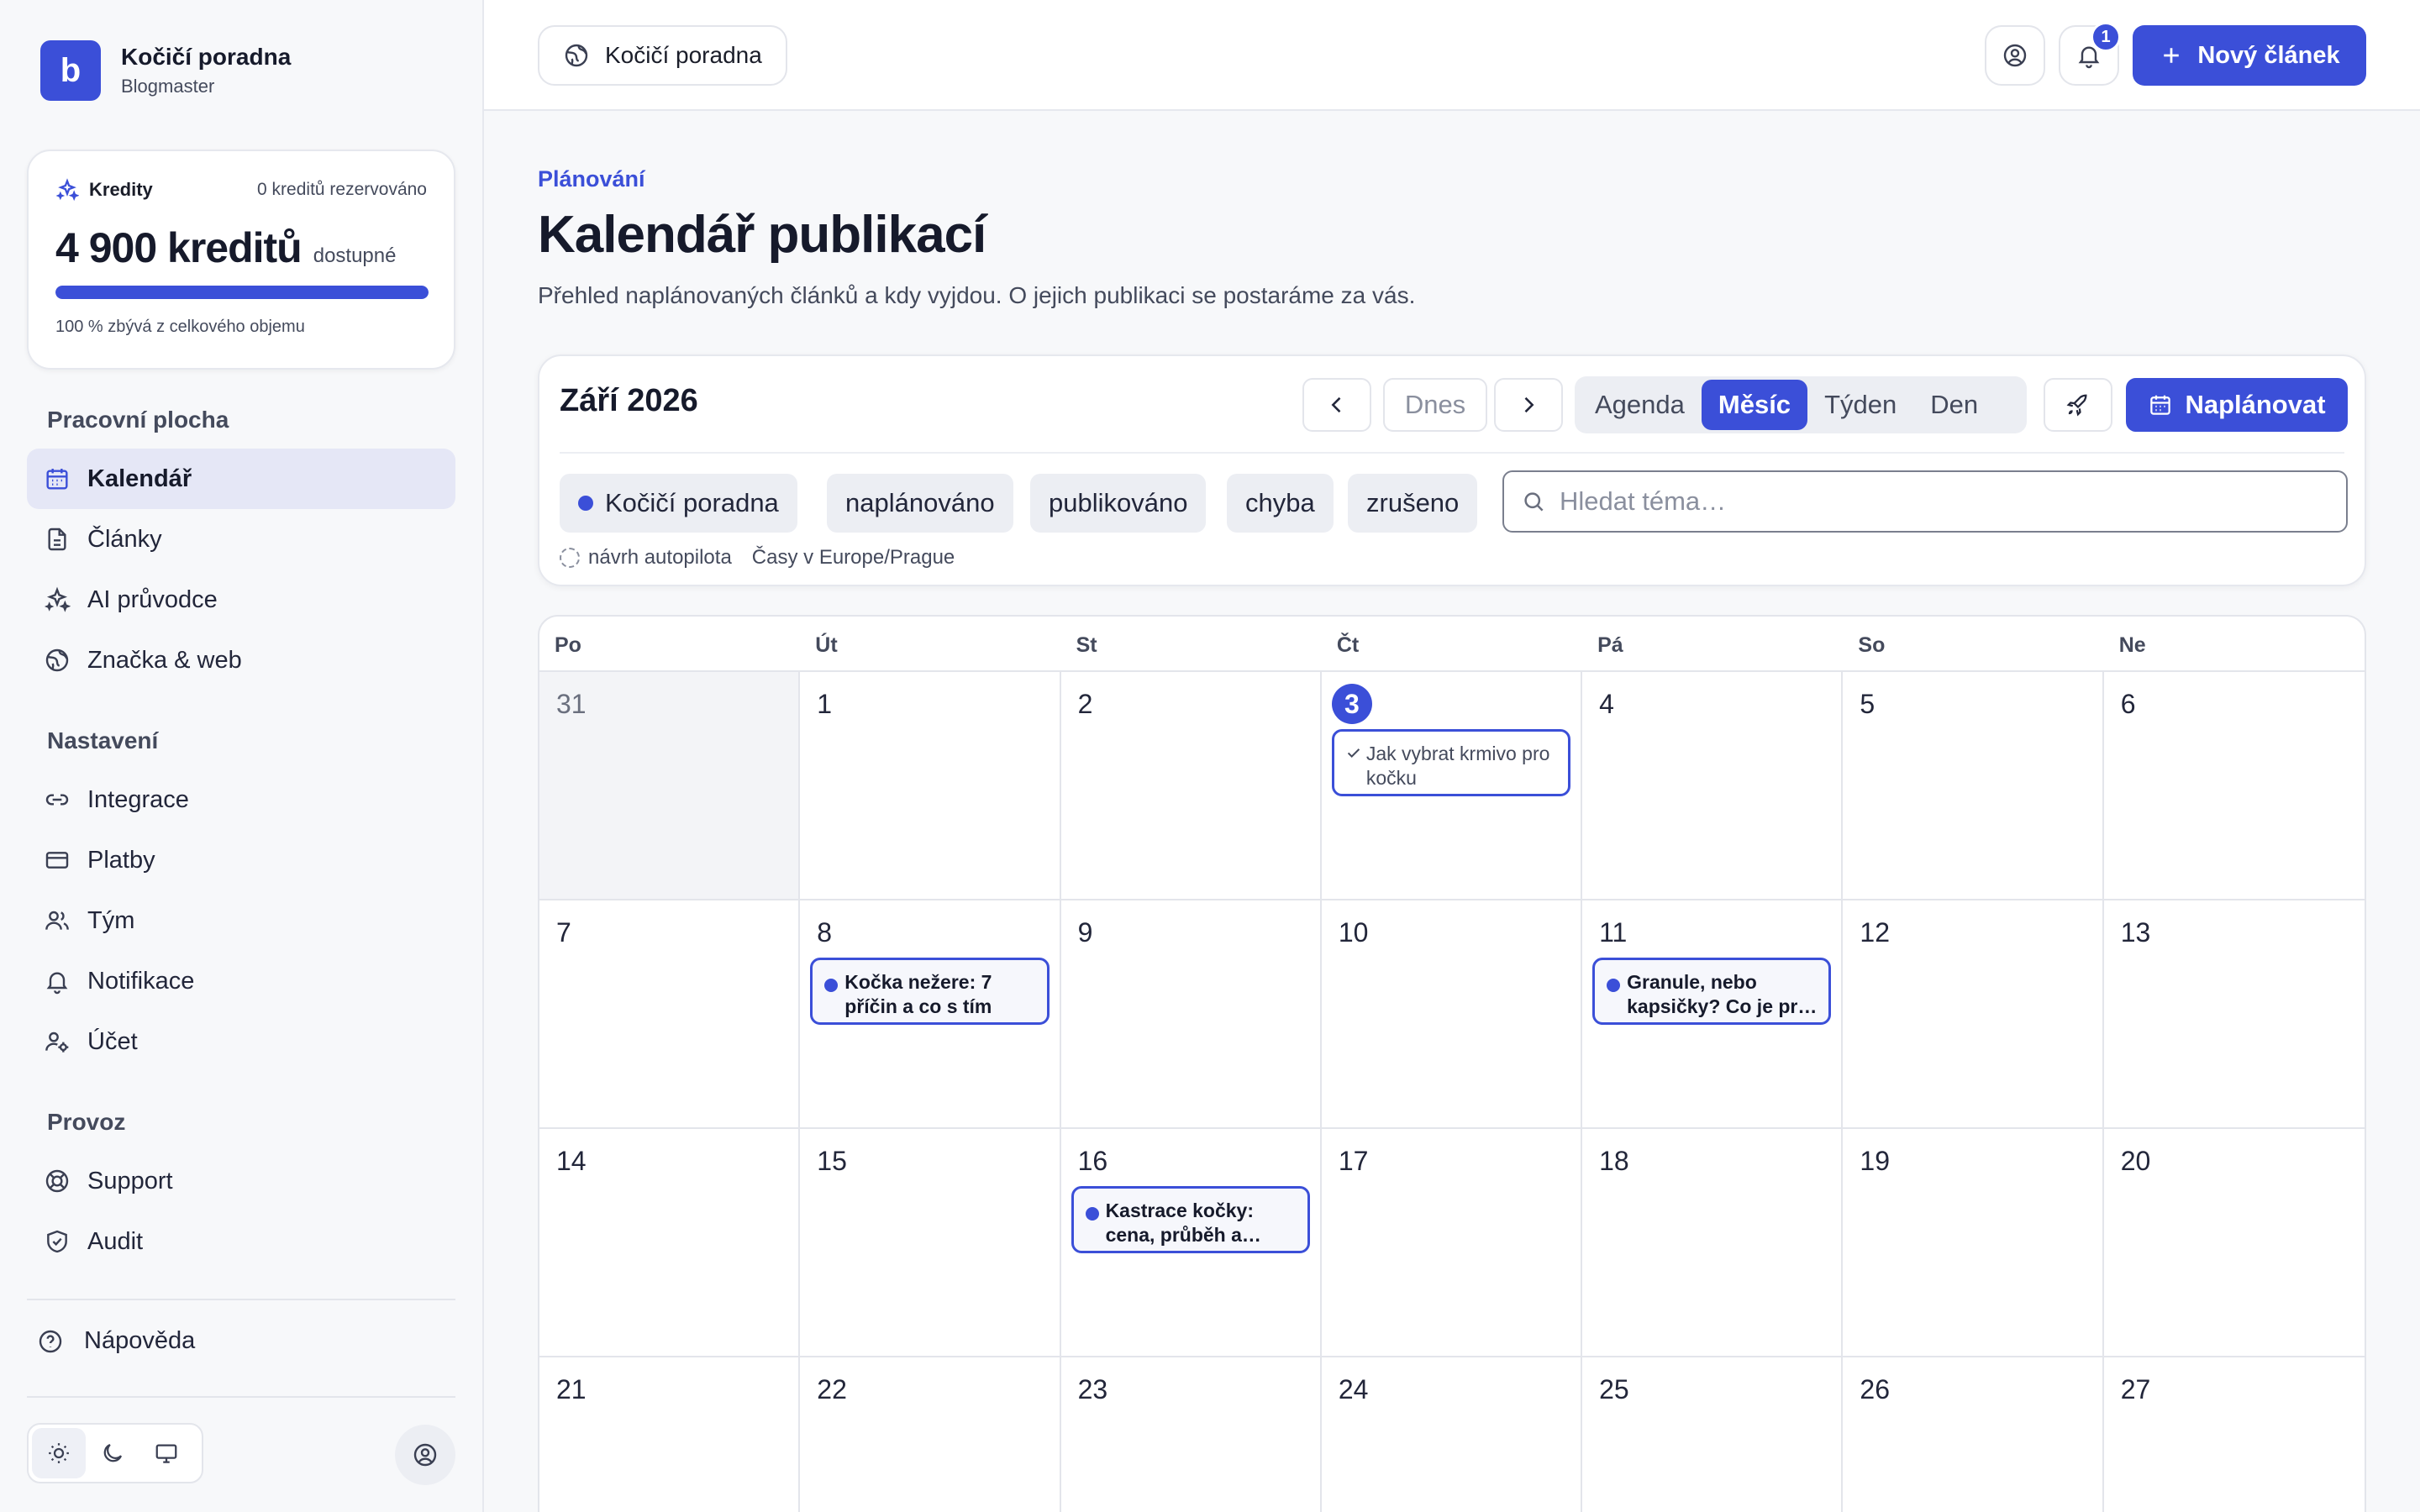 Image resolution: width=2420 pixels, height=1512 pixels. What do you see at coordinates (1614, 1389) in the screenshot?
I see `day-number: 25` at bounding box center [1614, 1389].